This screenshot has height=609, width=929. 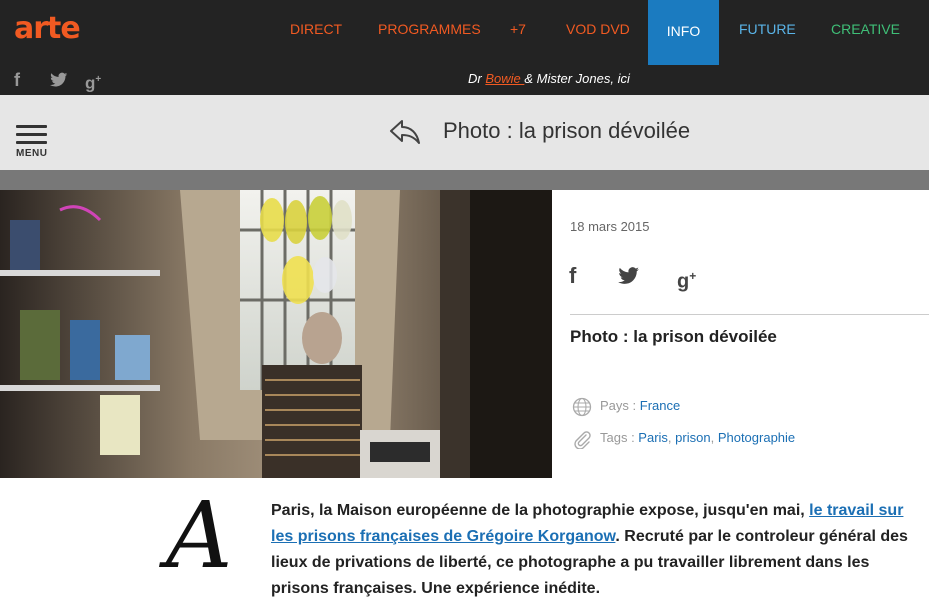 What do you see at coordinates (692, 437) in the screenshot?
I see `tag-link: prison` at bounding box center [692, 437].